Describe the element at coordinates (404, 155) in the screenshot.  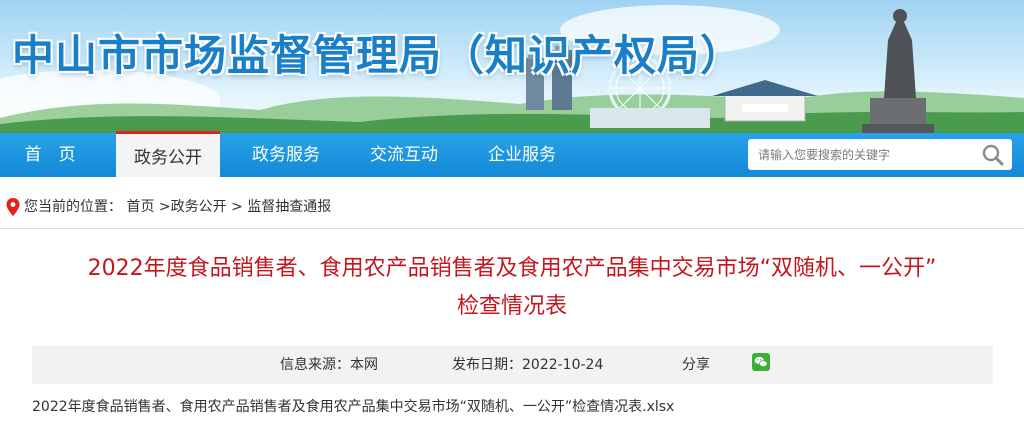
I see `nav-item-interaction: 交流互动` at that location.